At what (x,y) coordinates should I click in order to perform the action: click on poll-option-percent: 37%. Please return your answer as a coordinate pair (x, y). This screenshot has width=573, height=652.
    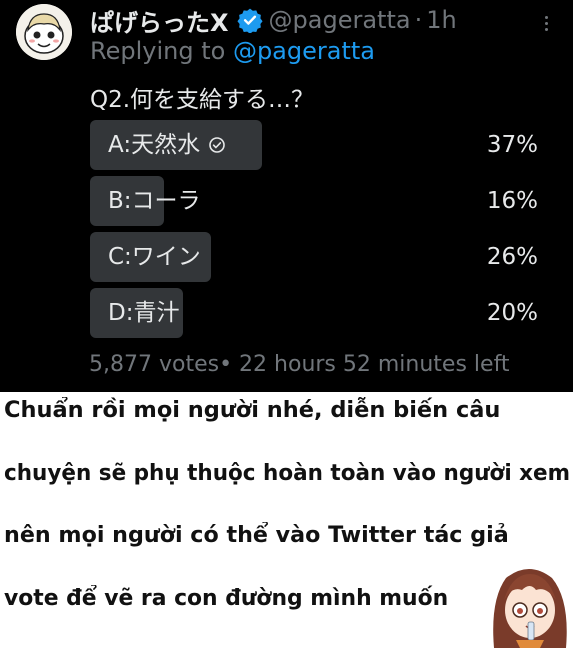
    Looking at the image, I should click on (512, 145).